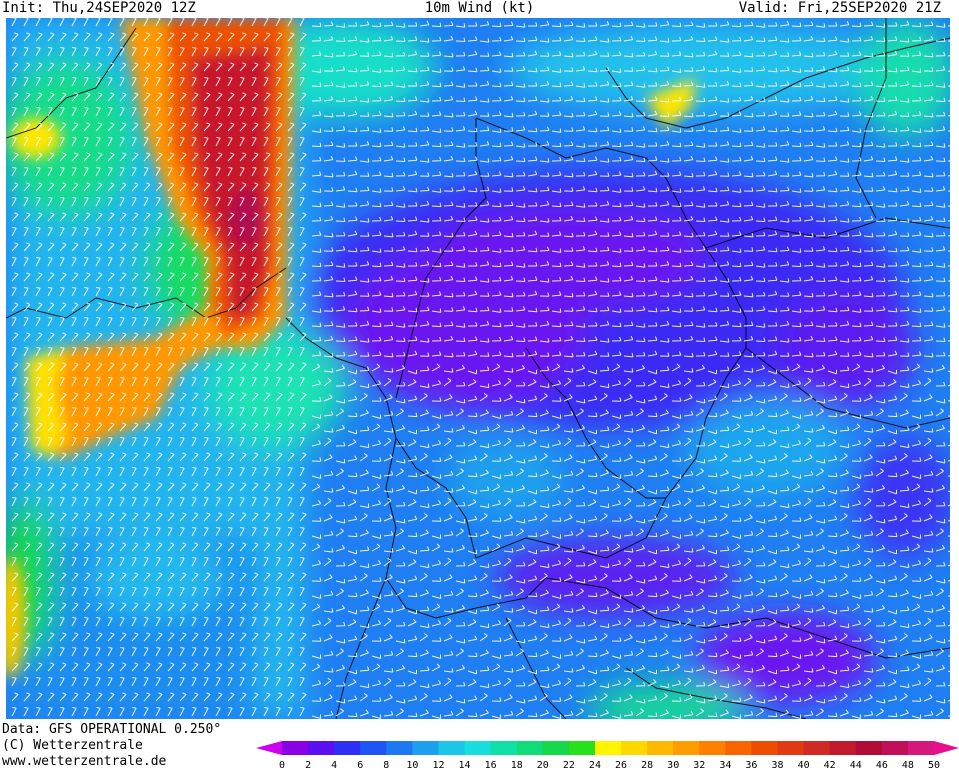  What do you see at coordinates (72, 745) in the screenshot?
I see `copyright-label: (C) Wetterzentrale` at bounding box center [72, 745].